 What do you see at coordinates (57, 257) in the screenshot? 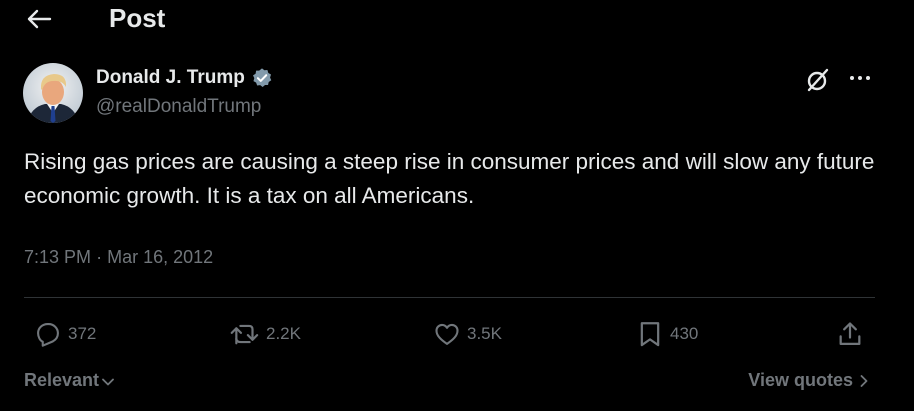
I see `post-time: 7:13 PM` at bounding box center [57, 257].